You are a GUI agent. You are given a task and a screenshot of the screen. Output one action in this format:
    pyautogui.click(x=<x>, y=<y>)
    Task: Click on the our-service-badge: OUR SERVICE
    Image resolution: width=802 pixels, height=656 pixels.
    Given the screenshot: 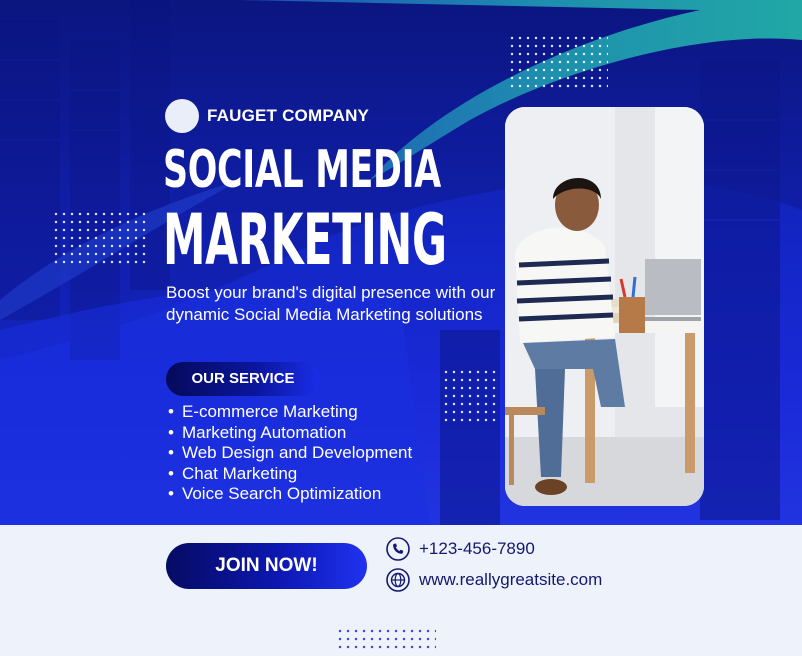 What is the action you would take?
    pyautogui.click(x=243, y=379)
    